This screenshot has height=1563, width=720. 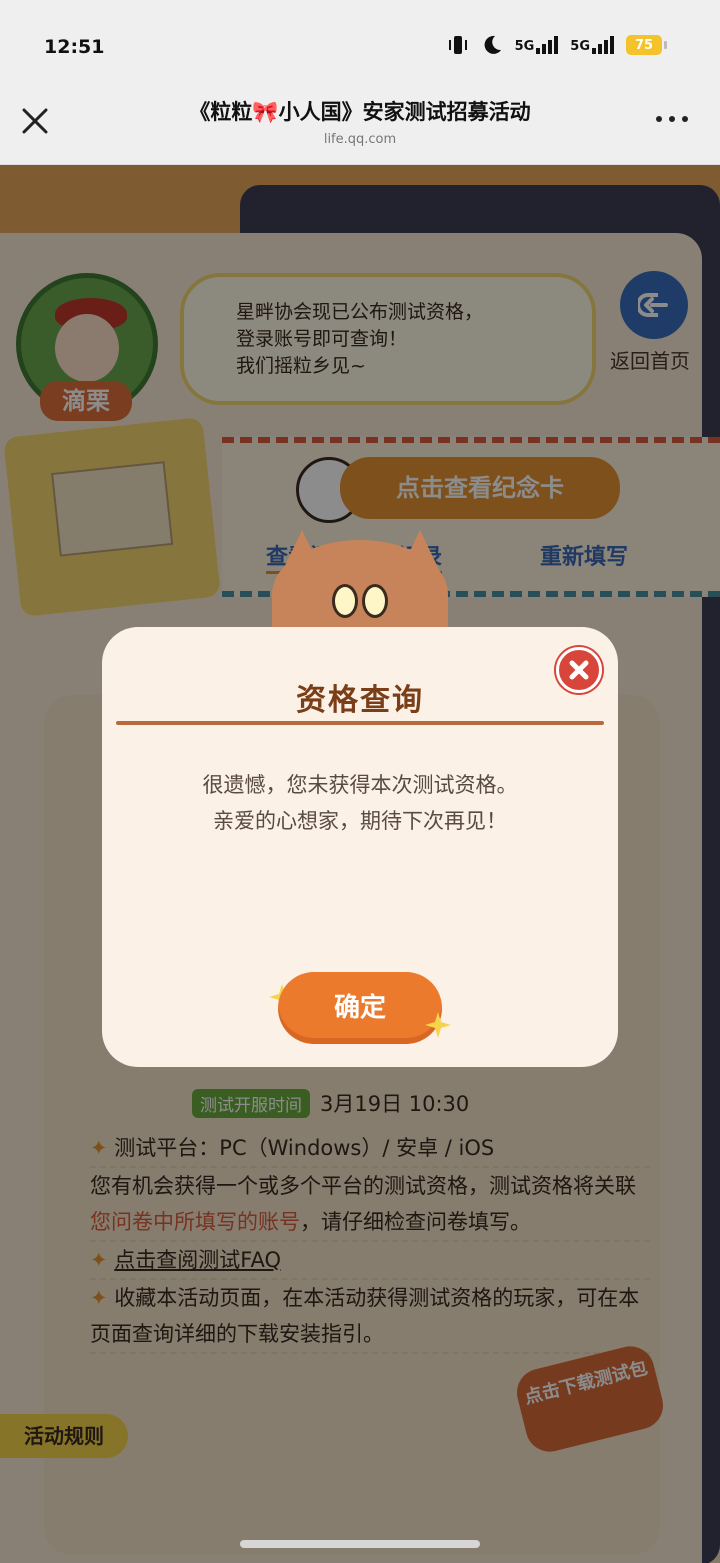 I want to click on status-icons: 5G 5G 75, so click(x=557, y=45).